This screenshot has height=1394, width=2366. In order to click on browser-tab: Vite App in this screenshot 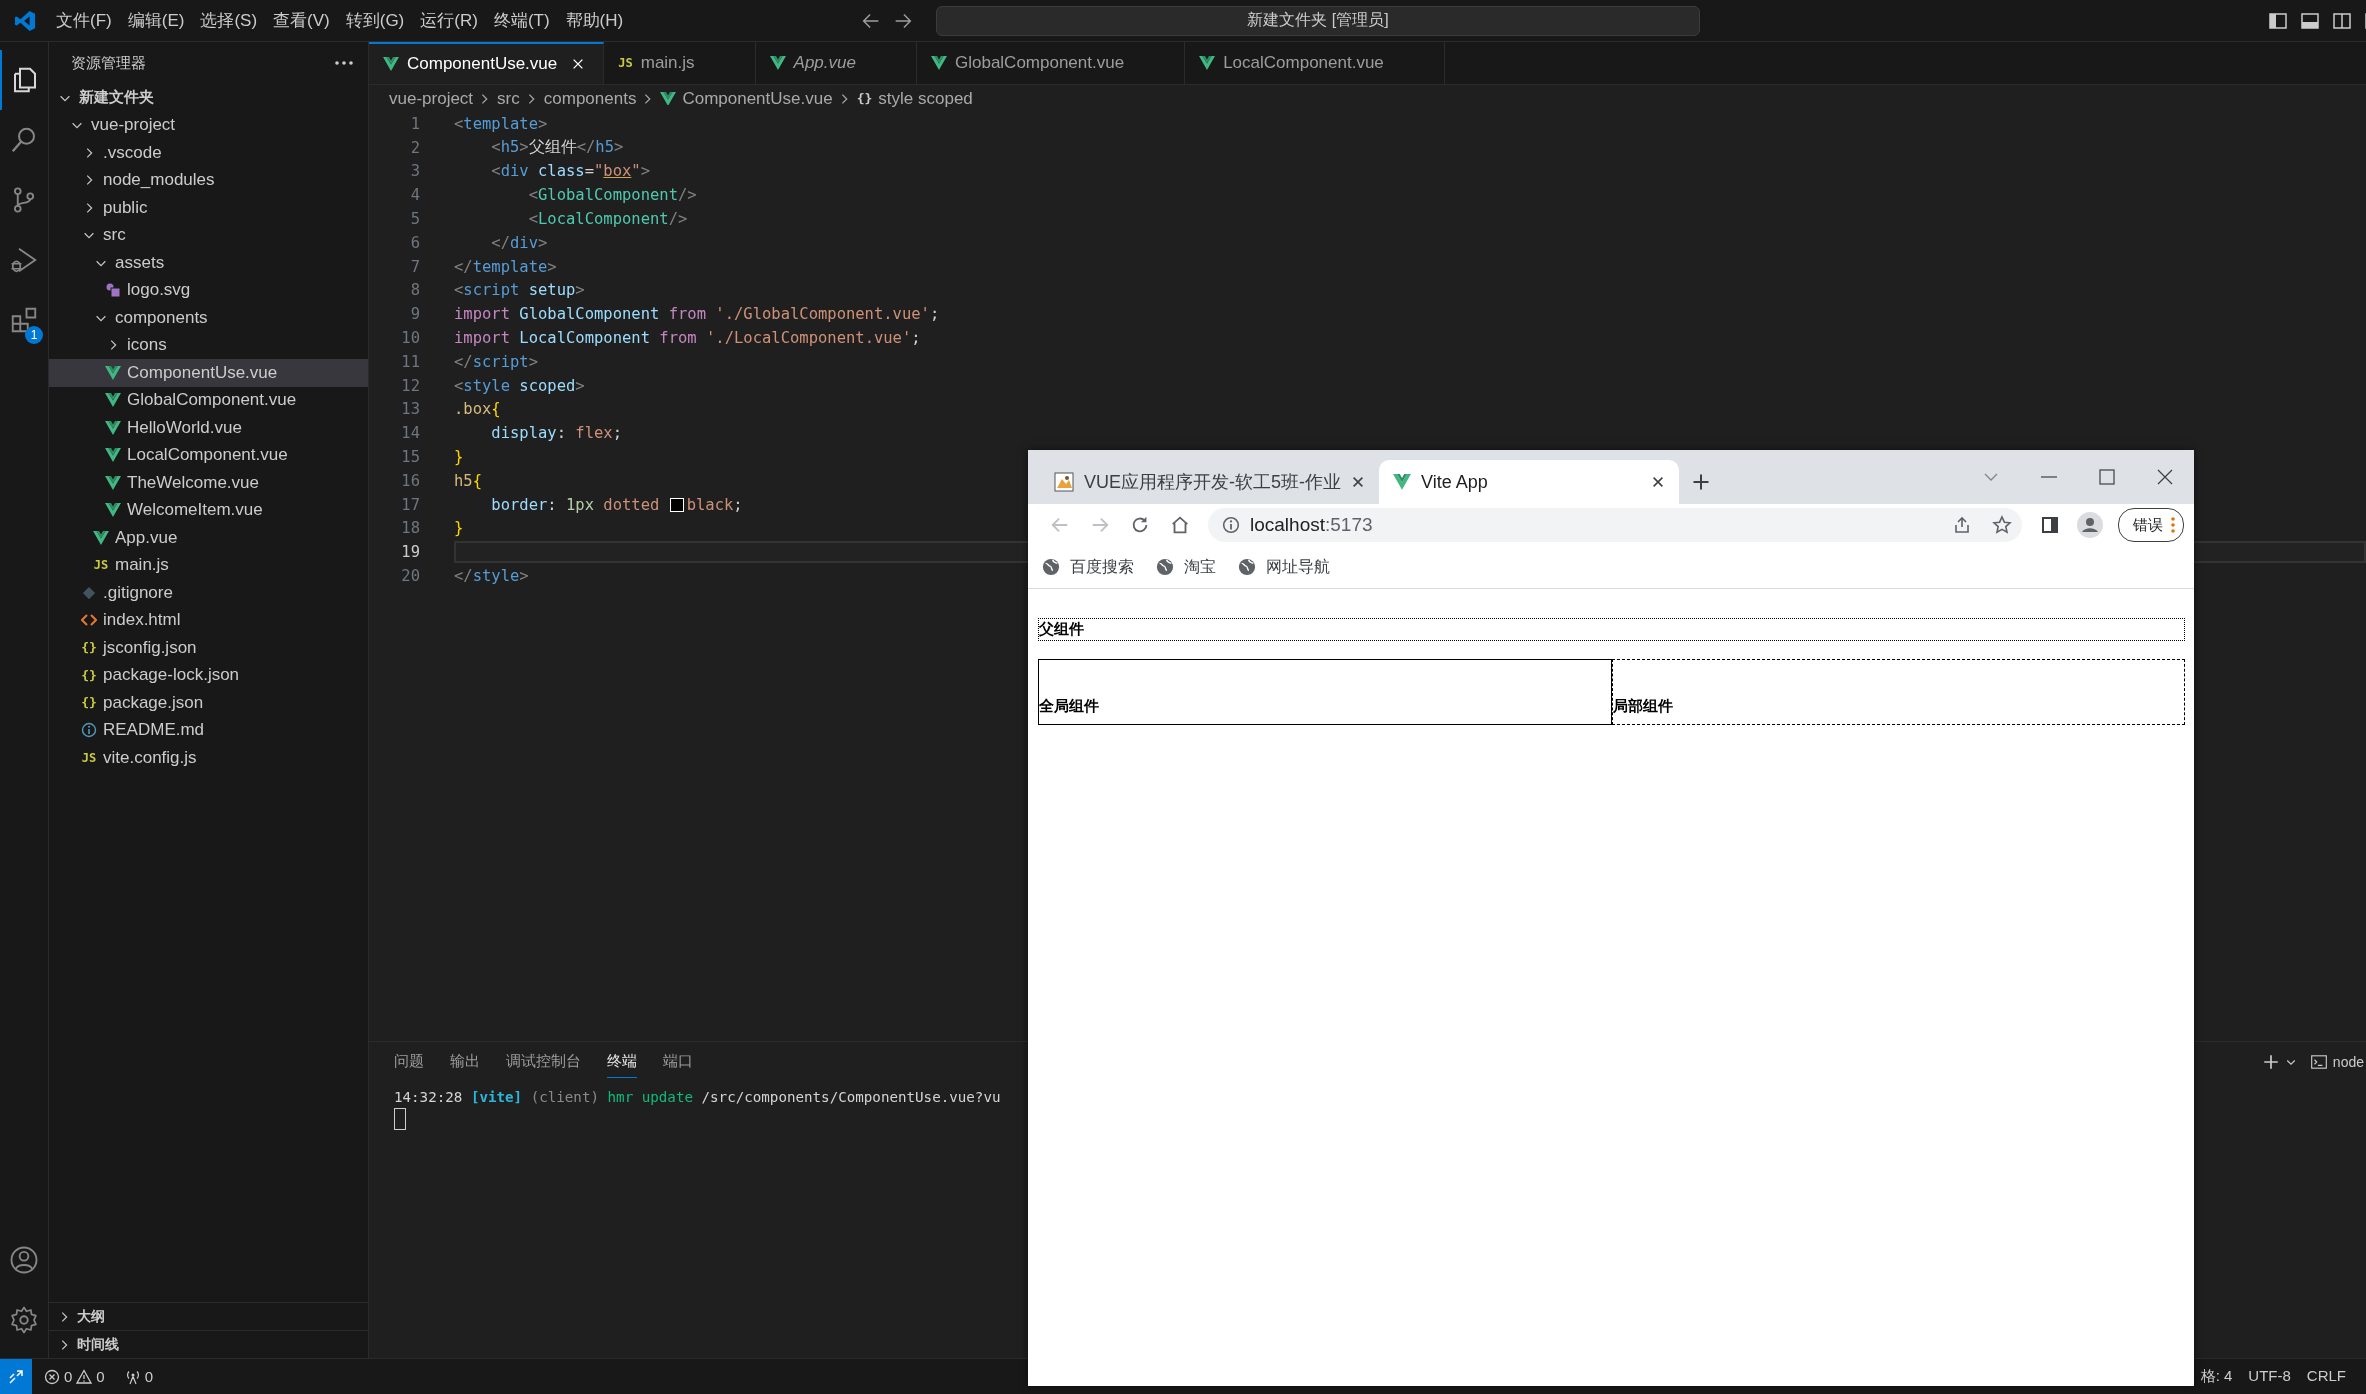, I will do `click(1529, 482)`.